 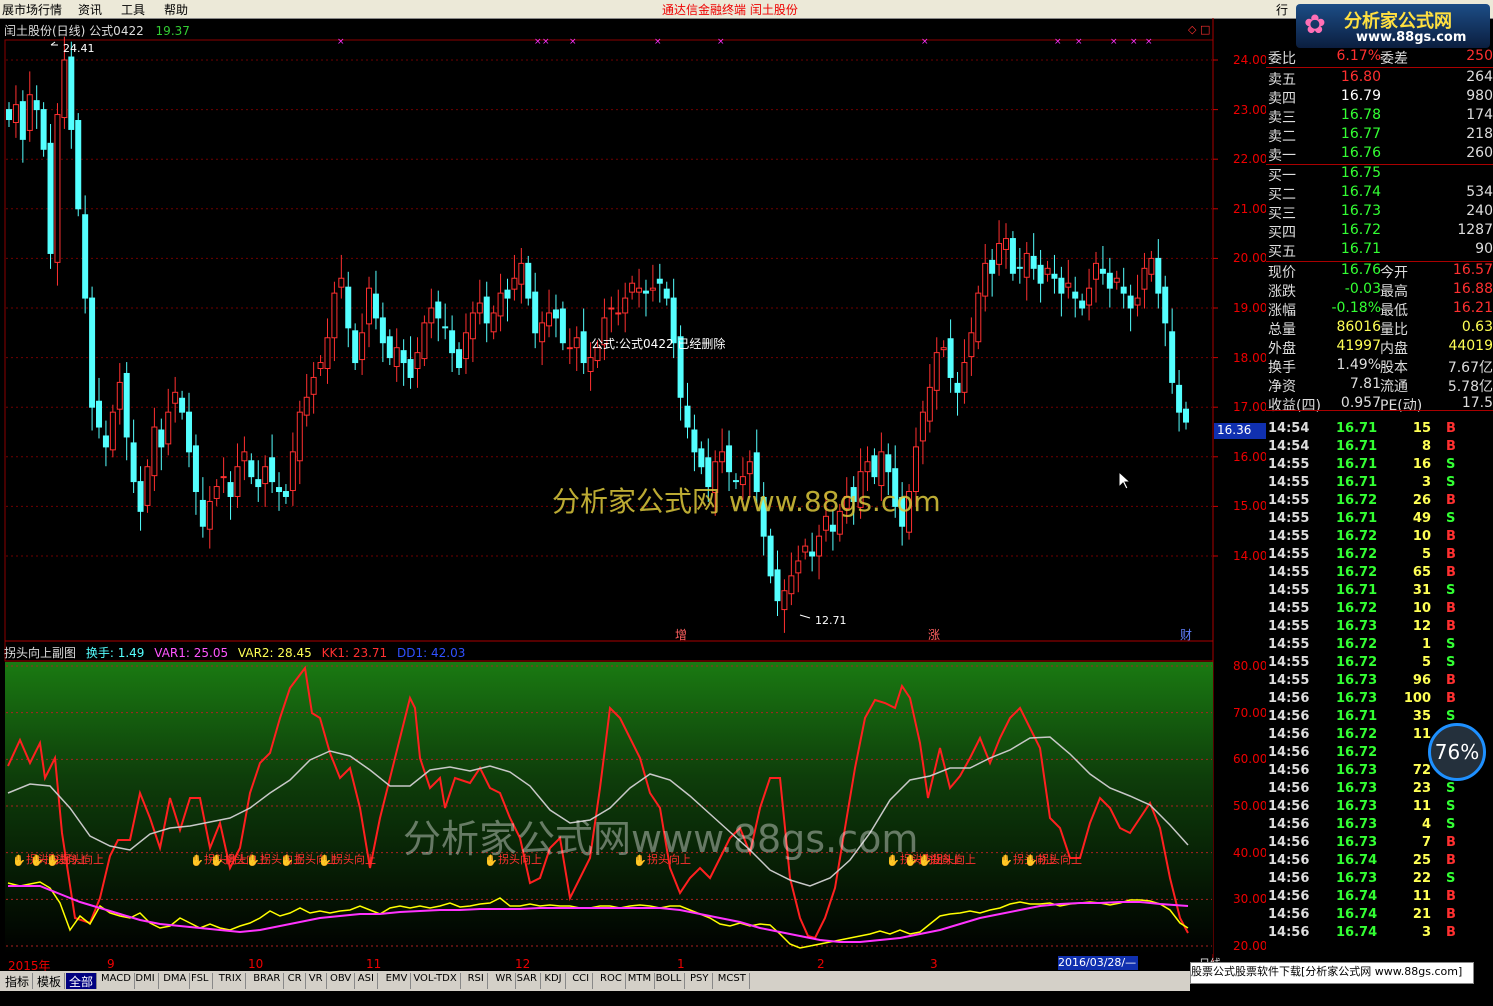 I want to click on price-tick: 24.00, so click(x=1250, y=60).